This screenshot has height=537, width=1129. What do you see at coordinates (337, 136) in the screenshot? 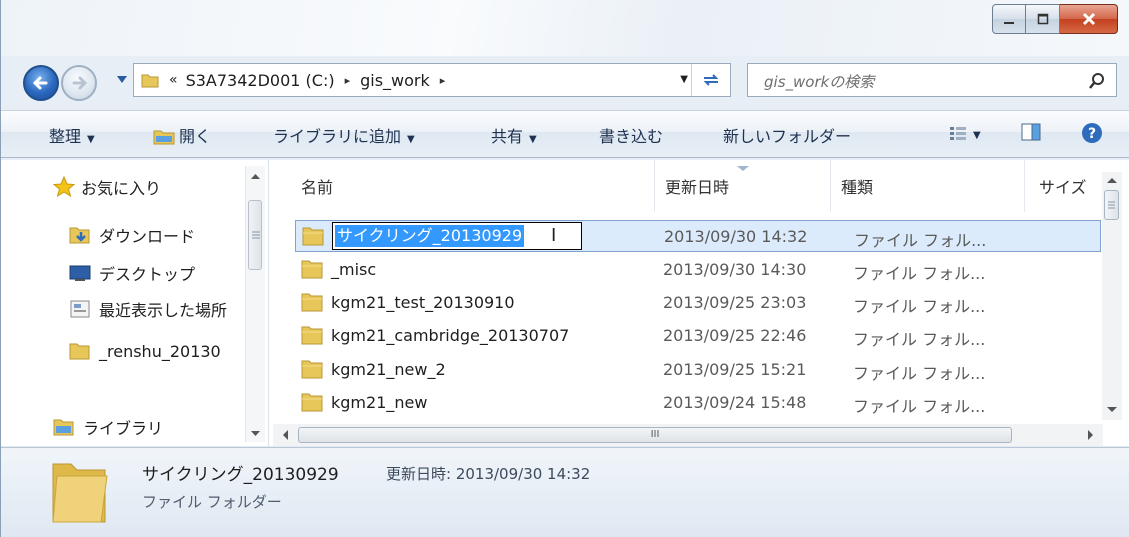
I see `add-to-library-label: ライブラリに追加` at bounding box center [337, 136].